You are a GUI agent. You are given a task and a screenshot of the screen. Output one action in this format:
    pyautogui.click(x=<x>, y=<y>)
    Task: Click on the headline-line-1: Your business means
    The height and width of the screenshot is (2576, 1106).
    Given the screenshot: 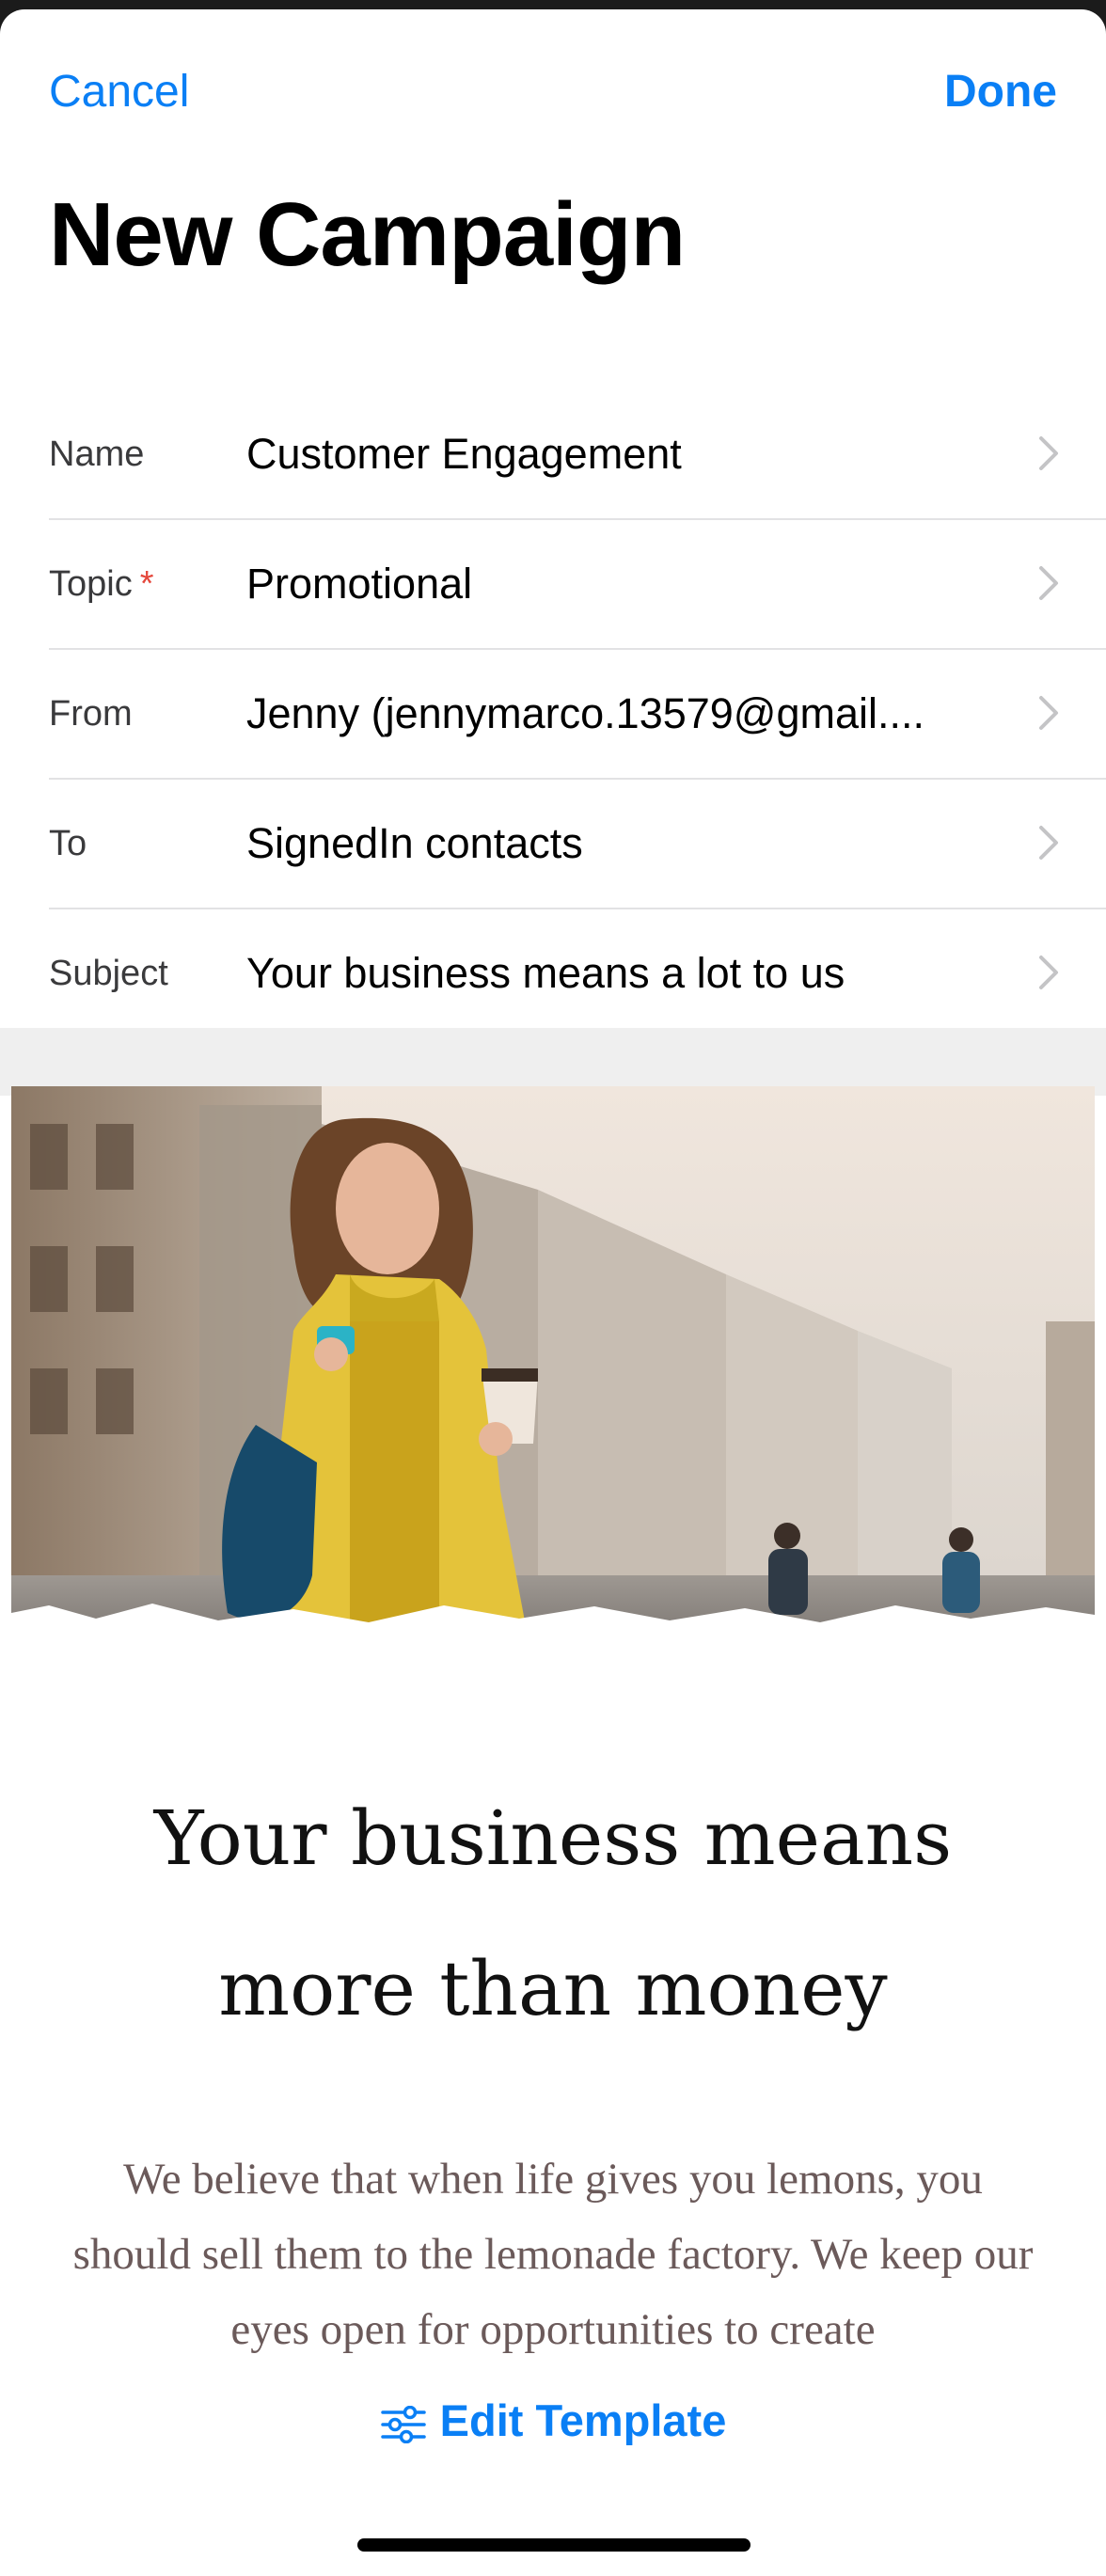 What is the action you would take?
    pyautogui.click(x=553, y=1838)
    